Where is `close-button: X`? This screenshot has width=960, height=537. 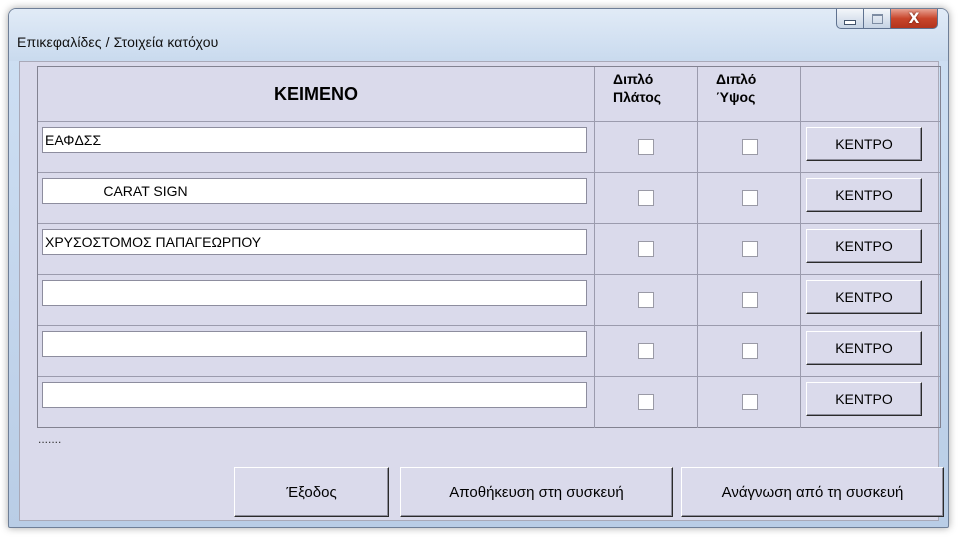 close-button: X is located at coordinates (914, 19).